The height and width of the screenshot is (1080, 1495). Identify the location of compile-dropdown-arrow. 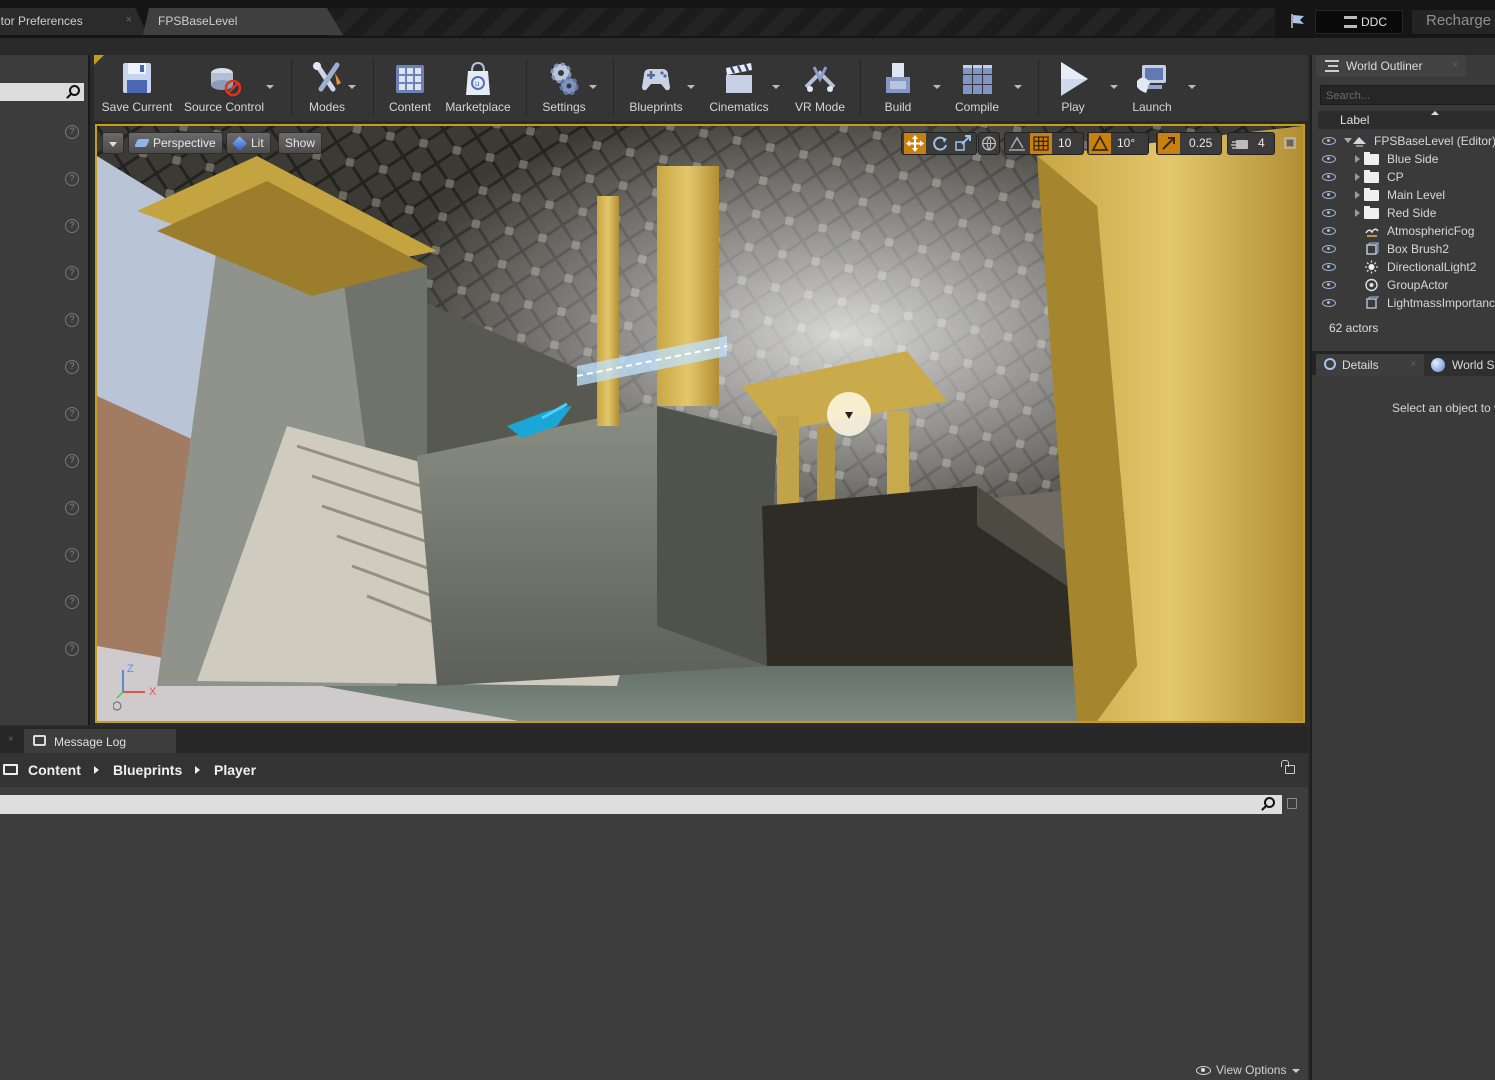
(1018, 87).